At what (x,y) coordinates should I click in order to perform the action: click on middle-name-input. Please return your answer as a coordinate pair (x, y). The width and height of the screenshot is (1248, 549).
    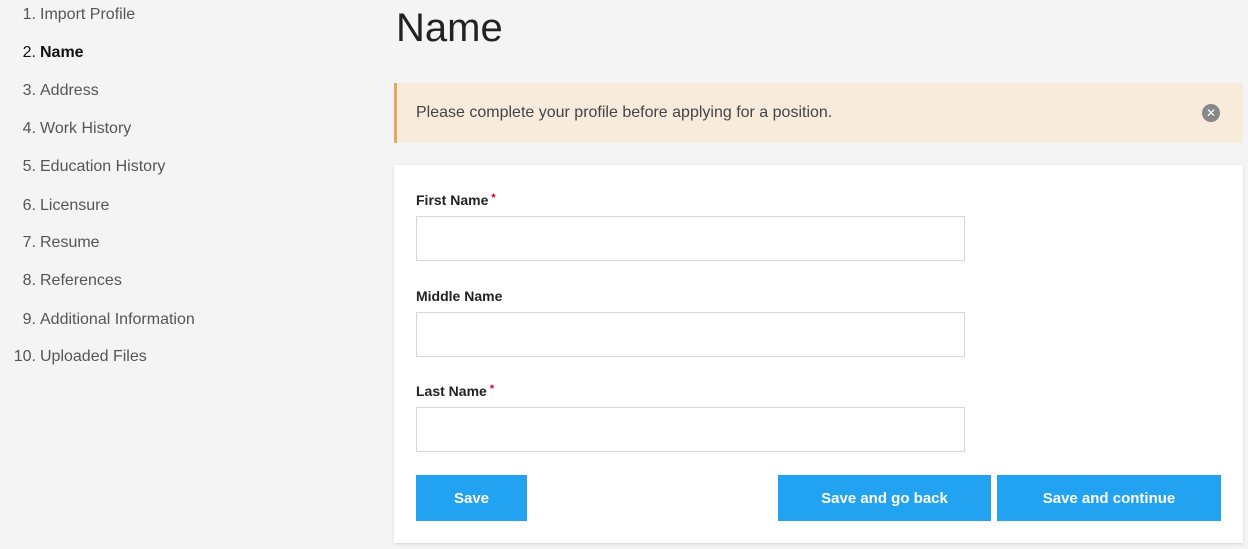
    Looking at the image, I should click on (690, 334).